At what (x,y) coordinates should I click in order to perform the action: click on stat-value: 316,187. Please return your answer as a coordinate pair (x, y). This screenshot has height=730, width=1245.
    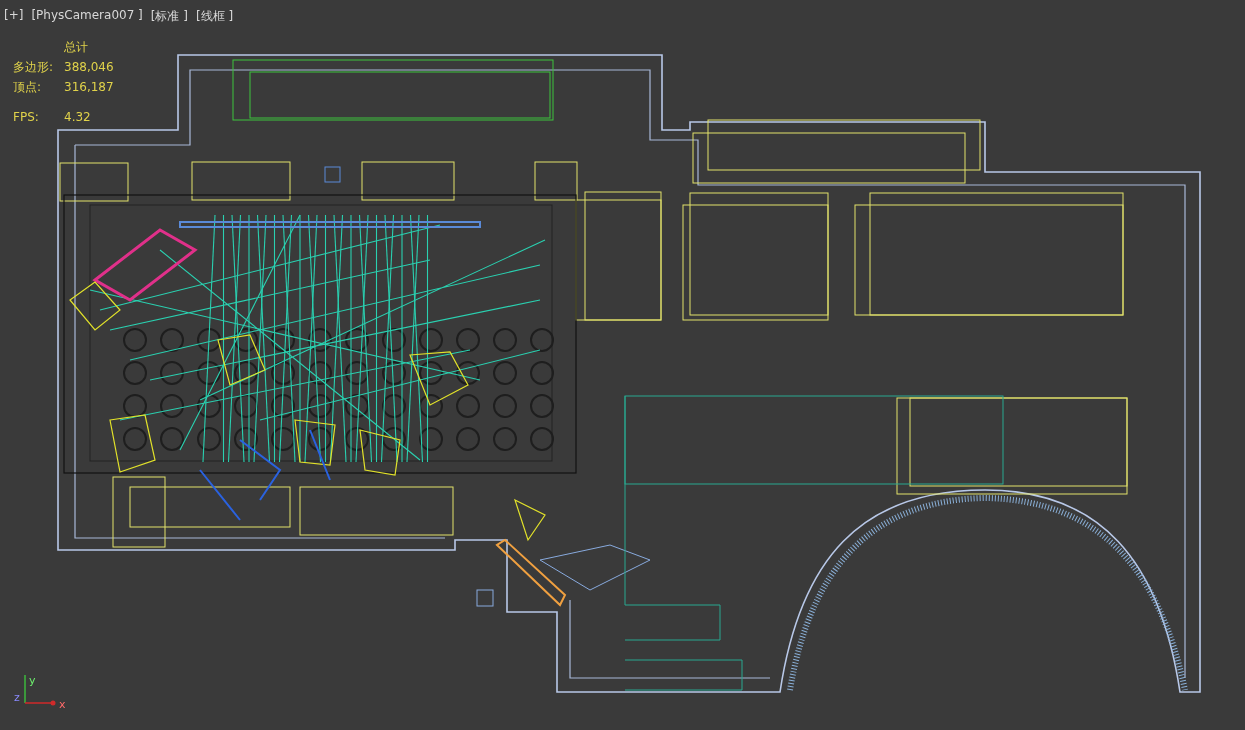
    Looking at the image, I should click on (89, 87).